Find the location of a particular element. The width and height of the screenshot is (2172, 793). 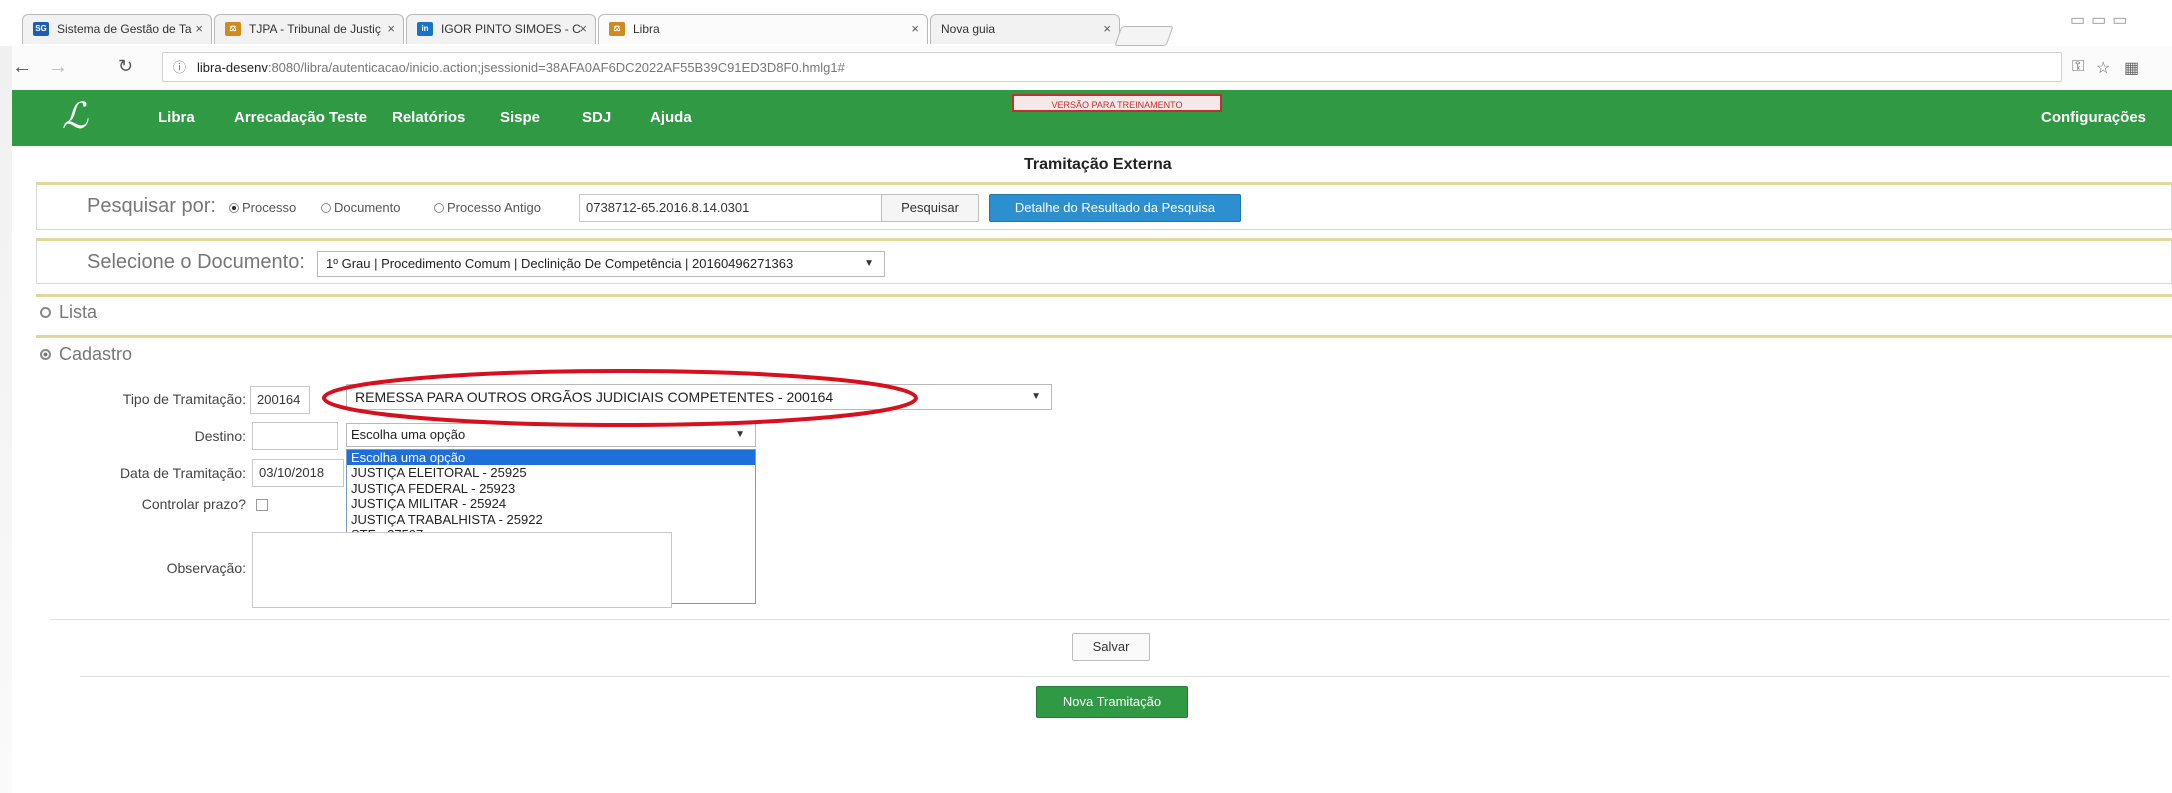

sg-icon: SG is located at coordinates (41, 29).